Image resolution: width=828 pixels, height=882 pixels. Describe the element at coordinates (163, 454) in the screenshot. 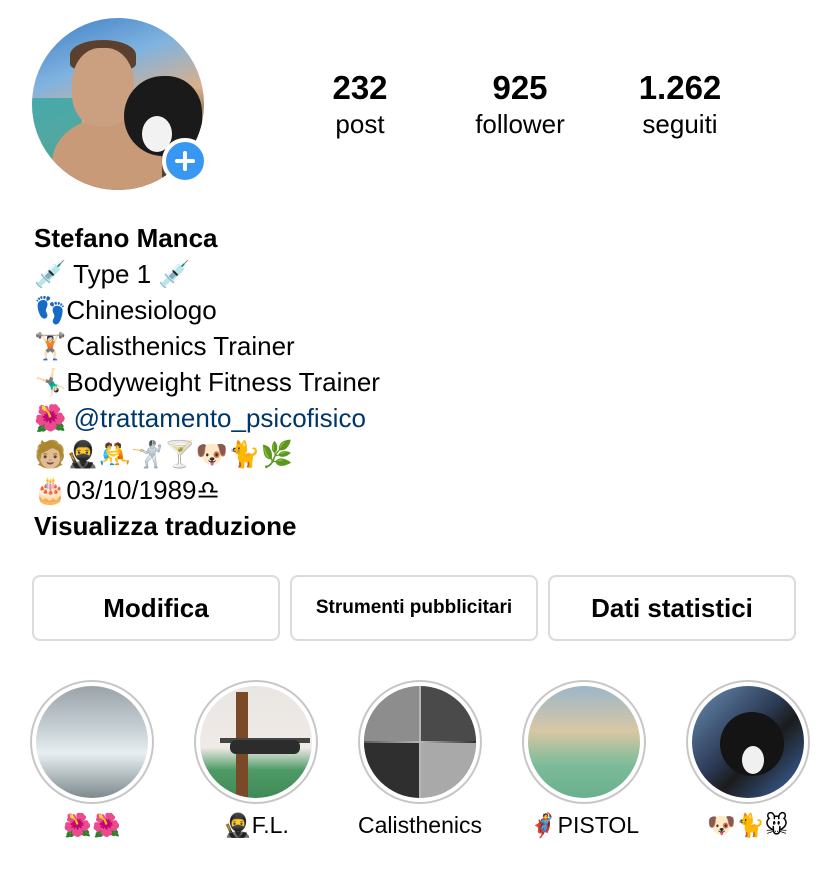

I see `bio-line-emojis: 🧑🏼🥷🤼🤺🍸🐶🐈🌿` at that location.